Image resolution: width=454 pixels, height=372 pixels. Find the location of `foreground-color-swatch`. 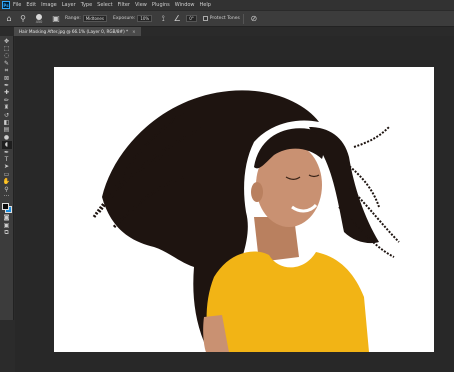

foreground-color-swatch is located at coordinates (5, 206).